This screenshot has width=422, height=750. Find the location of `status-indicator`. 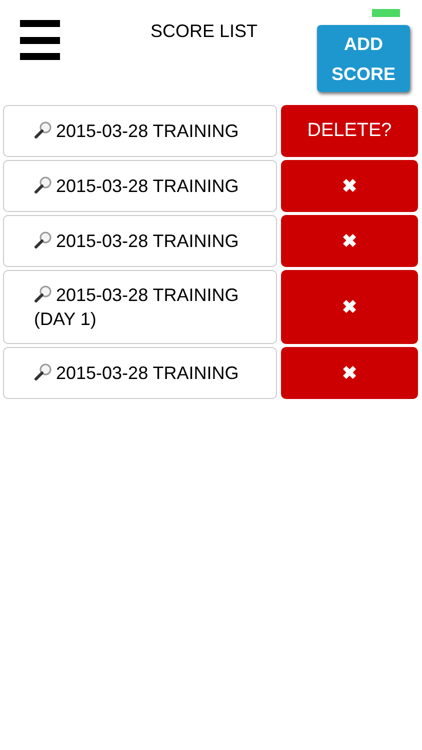

status-indicator is located at coordinates (386, 13).